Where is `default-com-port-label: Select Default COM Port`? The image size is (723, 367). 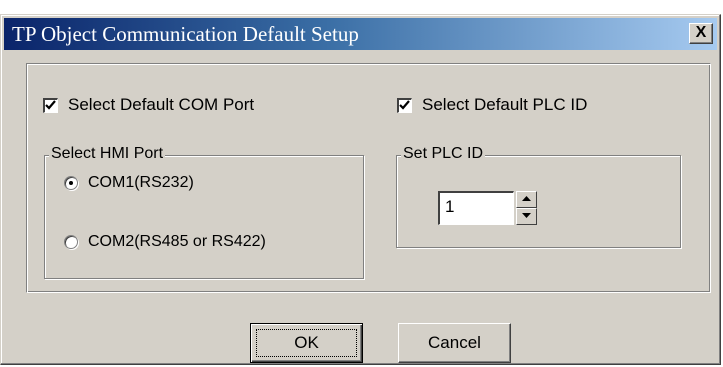
default-com-port-label: Select Default COM Port is located at coordinates (161, 104).